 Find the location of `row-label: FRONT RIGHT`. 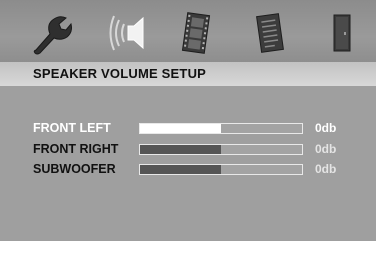

row-label: FRONT RIGHT is located at coordinates (76, 149).